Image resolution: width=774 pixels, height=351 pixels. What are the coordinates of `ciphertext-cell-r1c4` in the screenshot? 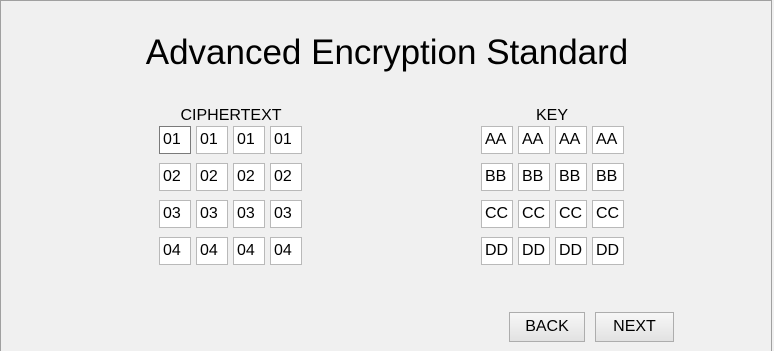 It's located at (286, 140).